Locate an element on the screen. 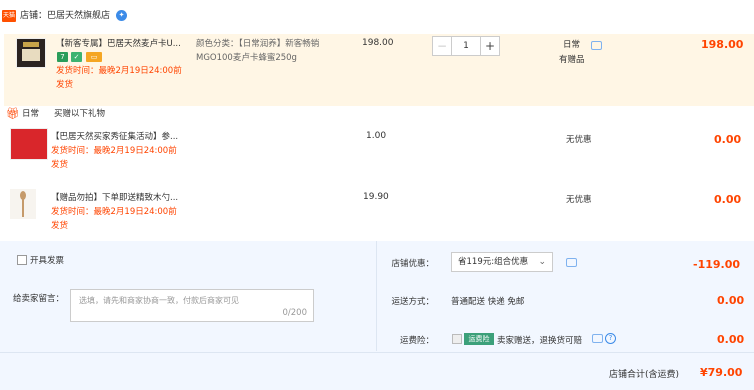 The width and height of the screenshot is (754, 390). unit-price: 198.00 is located at coordinates (378, 43).